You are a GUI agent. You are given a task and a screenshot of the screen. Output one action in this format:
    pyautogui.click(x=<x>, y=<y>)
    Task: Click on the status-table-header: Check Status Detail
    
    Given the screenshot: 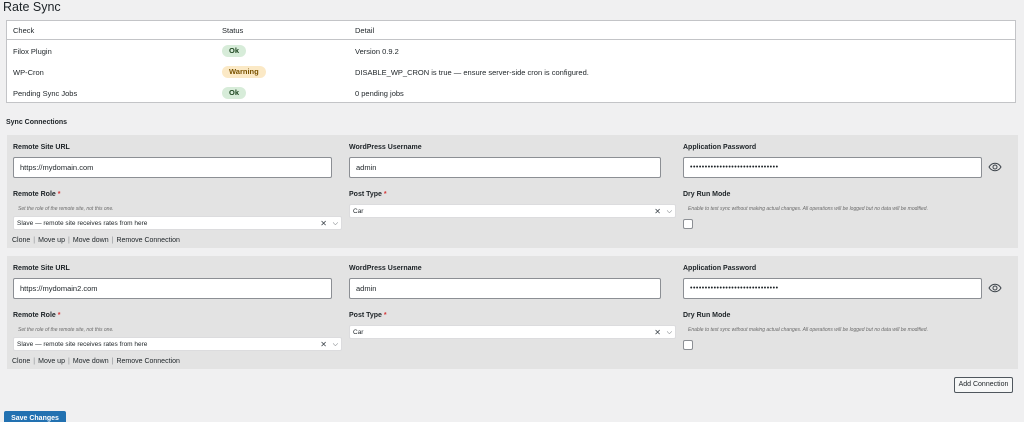 What is the action you would take?
    pyautogui.click(x=511, y=30)
    